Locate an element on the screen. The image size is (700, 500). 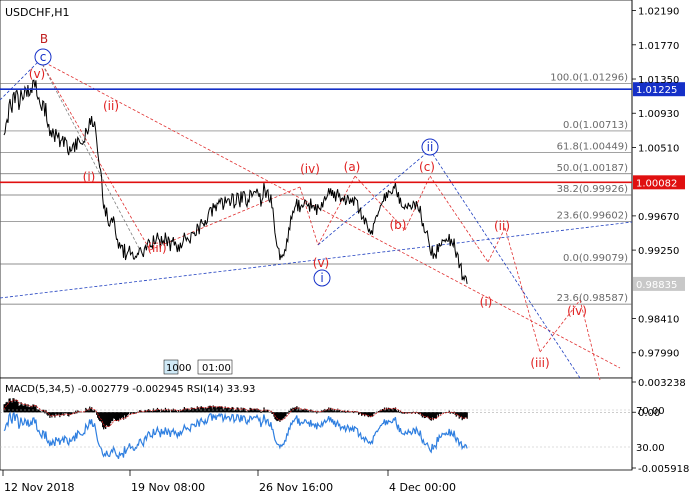
macd-tick-label: -0.005918 is located at coordinates (663, 469).